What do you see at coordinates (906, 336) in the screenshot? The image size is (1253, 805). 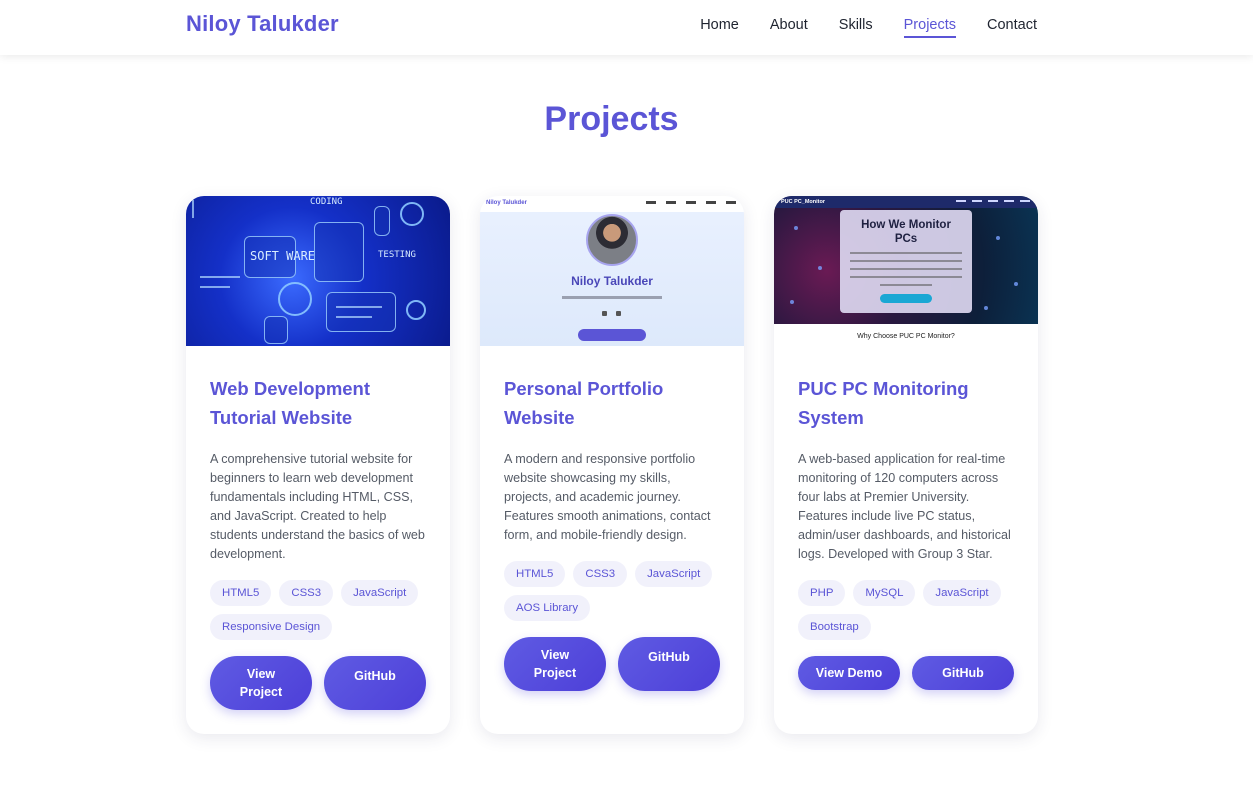 I see `thumb-subheading: Why Choose PUC PC Monitor?` at bounding box center [906, 336].